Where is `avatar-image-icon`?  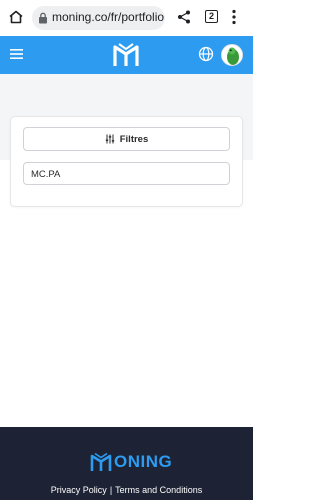 avatar-image-icon is located at coordinates (232, 55).